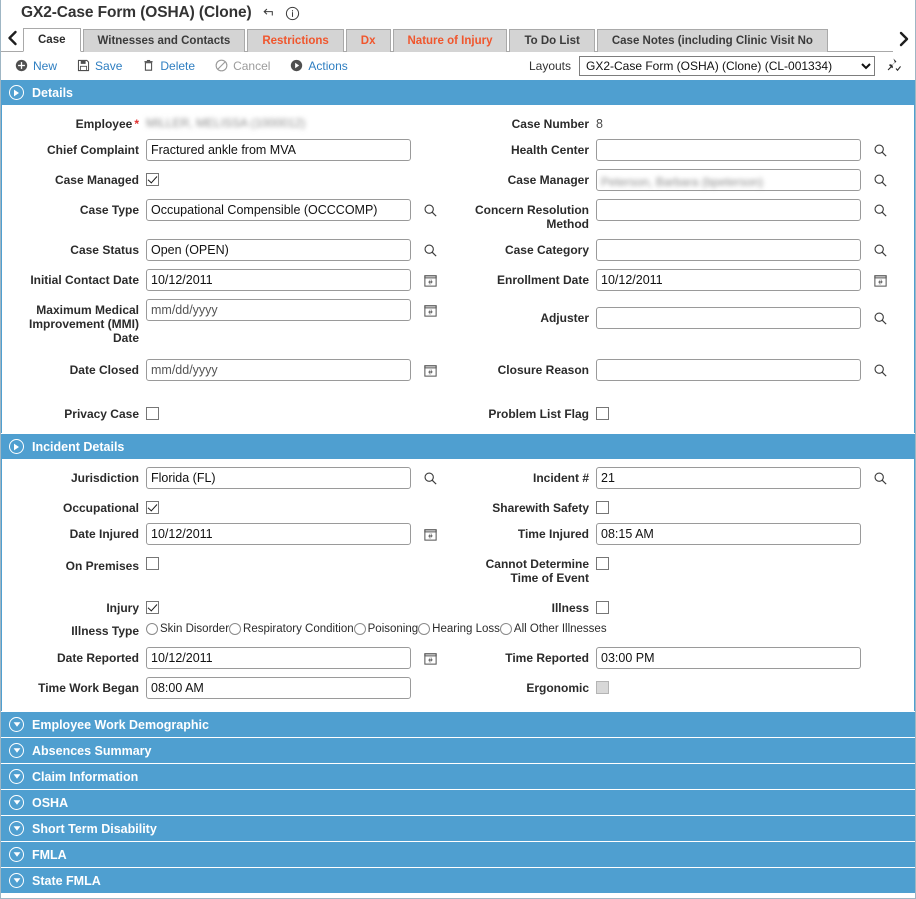 The image size is (916, 899). What do you see at coordinates (602, 413) in the screenshot?
I see `problem-list-flag-checkbox` at bounding box center [602, 413].